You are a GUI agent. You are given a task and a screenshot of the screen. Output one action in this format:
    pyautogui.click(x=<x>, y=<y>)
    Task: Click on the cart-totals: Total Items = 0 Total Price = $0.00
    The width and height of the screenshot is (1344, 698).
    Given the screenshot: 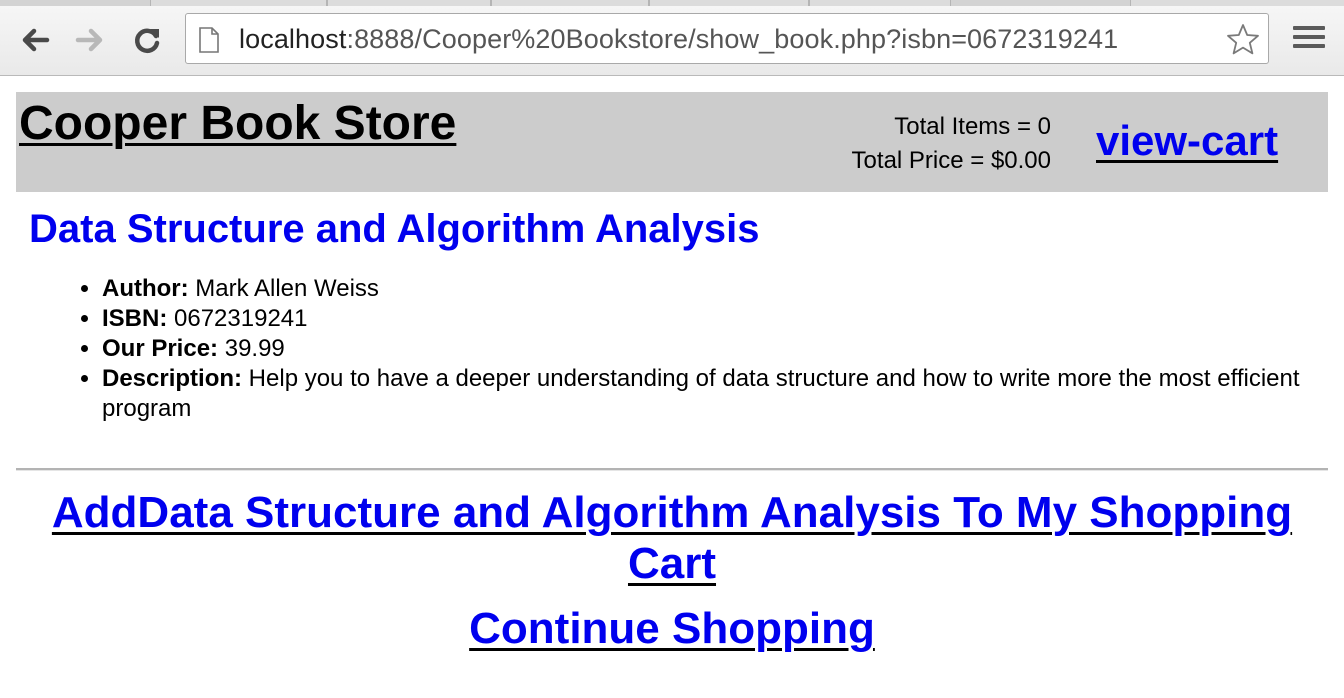 What is the action you would take?
    pyautogui.click(x=951, y=144)
    